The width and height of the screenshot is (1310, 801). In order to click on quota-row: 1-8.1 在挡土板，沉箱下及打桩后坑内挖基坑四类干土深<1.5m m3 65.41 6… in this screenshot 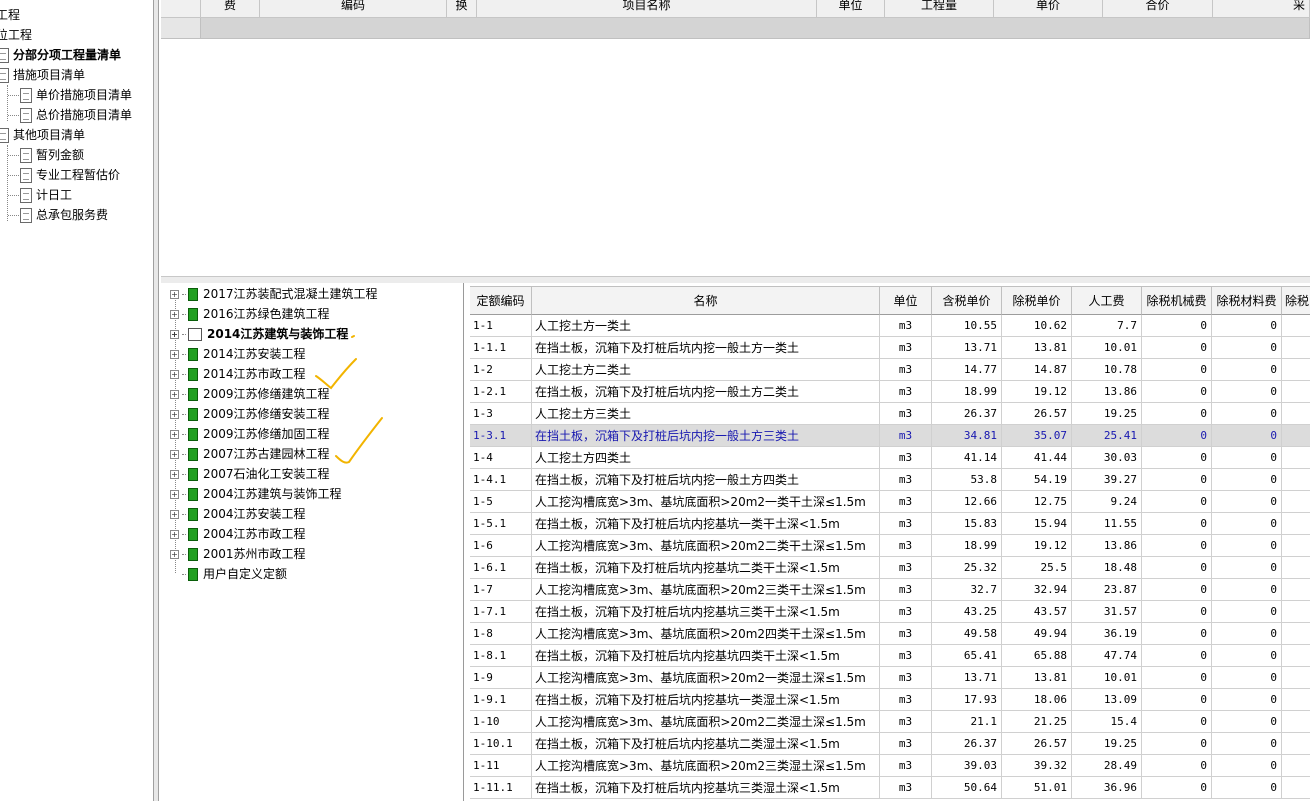, I will do `click(890, 656)`.